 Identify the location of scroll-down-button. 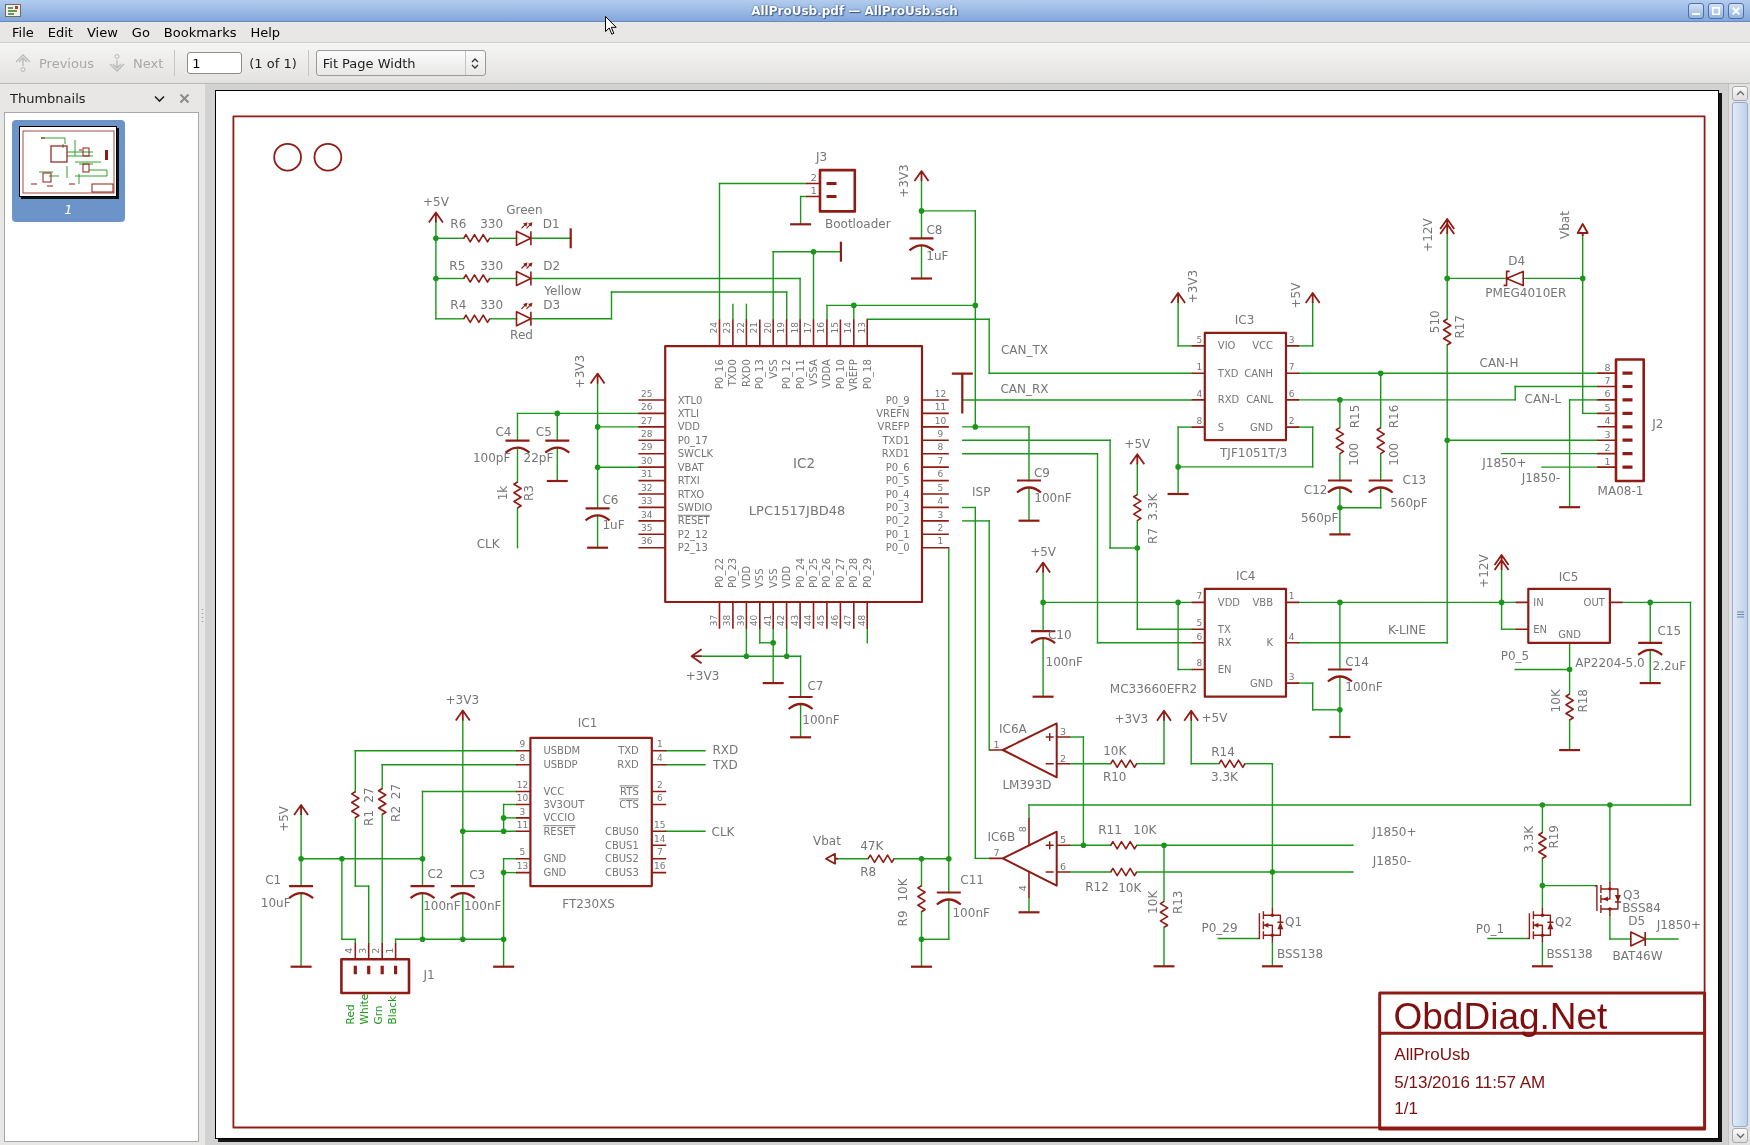
(1740, 1135).